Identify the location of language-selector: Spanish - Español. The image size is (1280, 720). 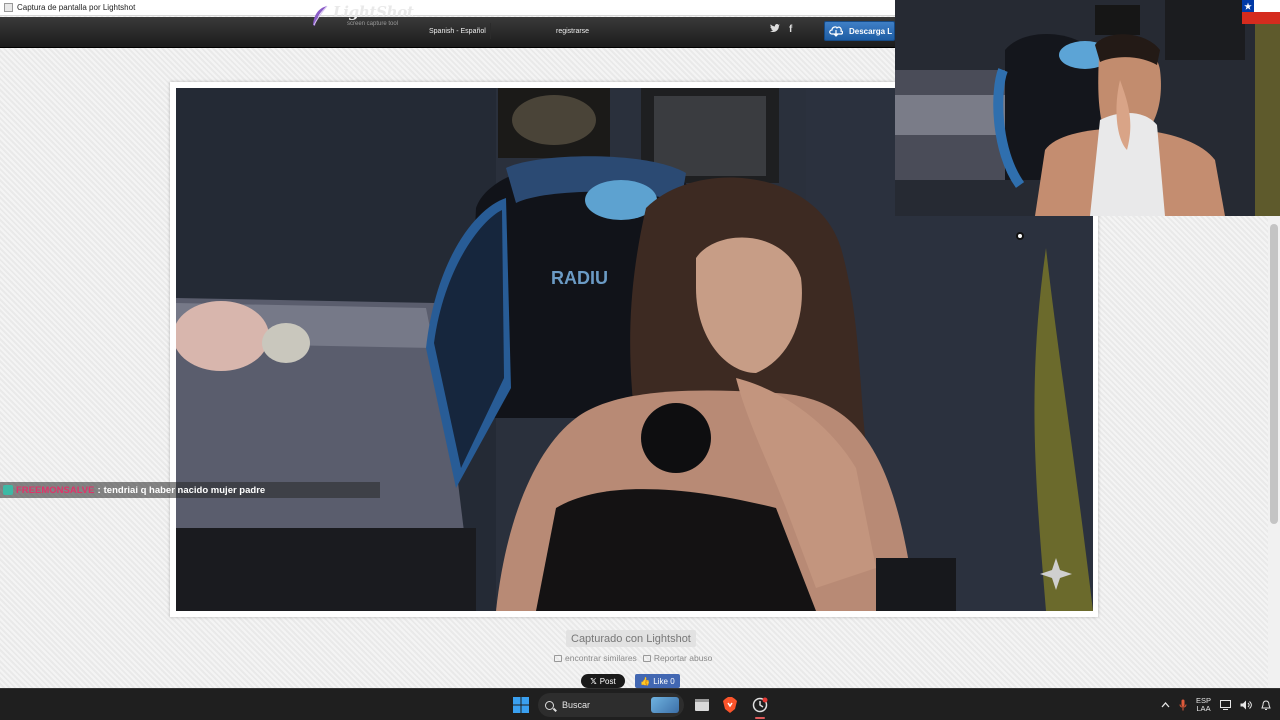
(458, 31).